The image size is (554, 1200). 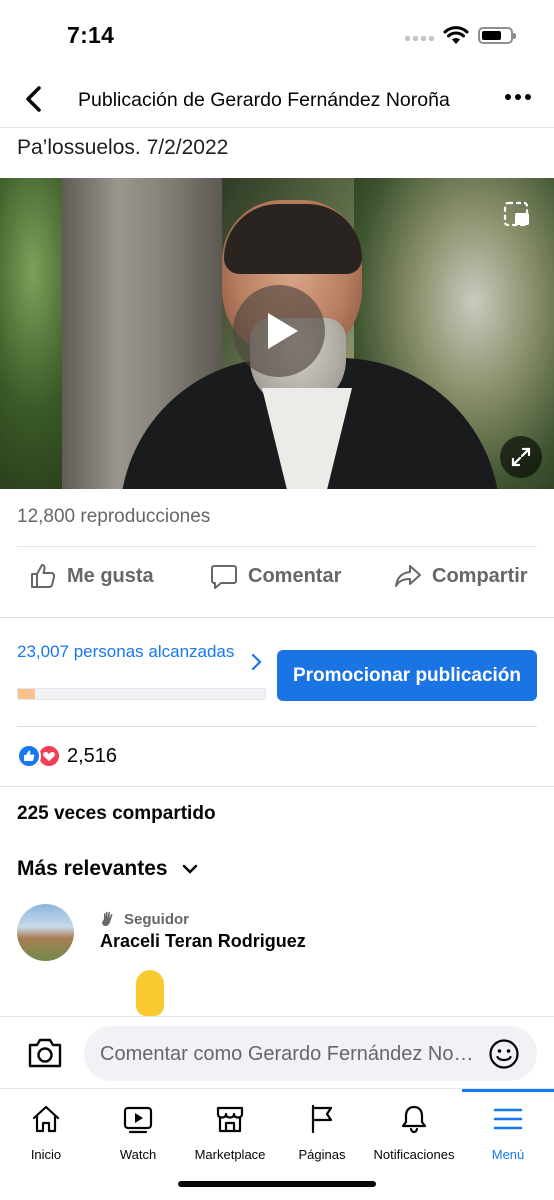 I want to click on picture-in-picture-icon, so click(x=517, y=215).